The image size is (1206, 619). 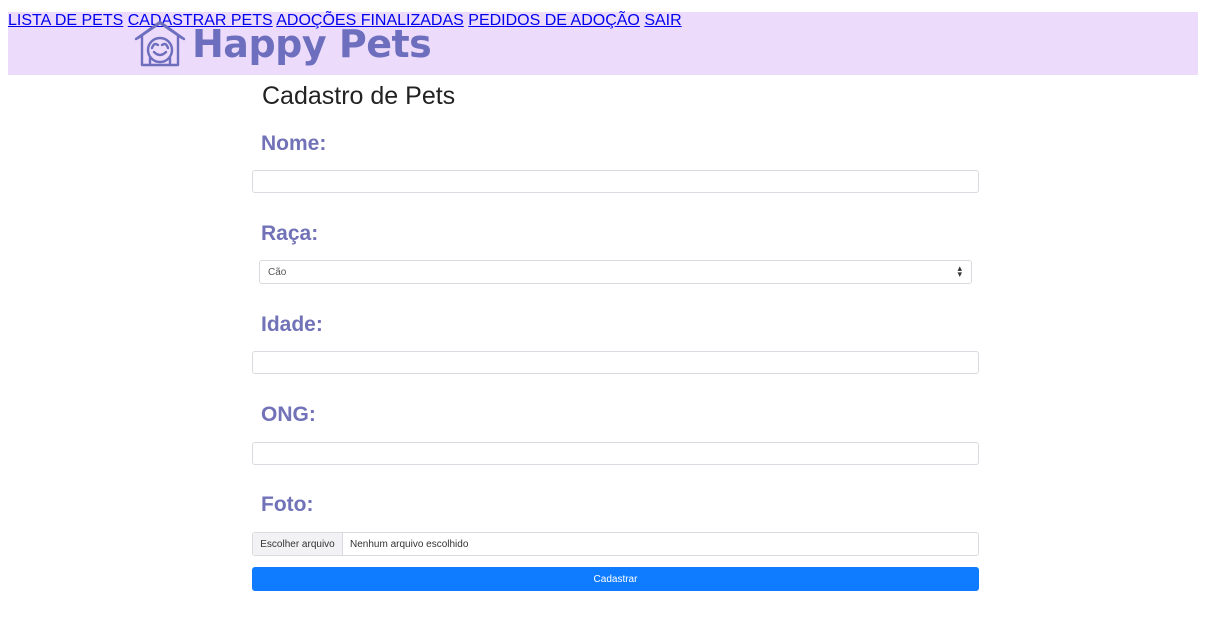 I want to click on raca-label: Raça:, so click(x=290, y=233).